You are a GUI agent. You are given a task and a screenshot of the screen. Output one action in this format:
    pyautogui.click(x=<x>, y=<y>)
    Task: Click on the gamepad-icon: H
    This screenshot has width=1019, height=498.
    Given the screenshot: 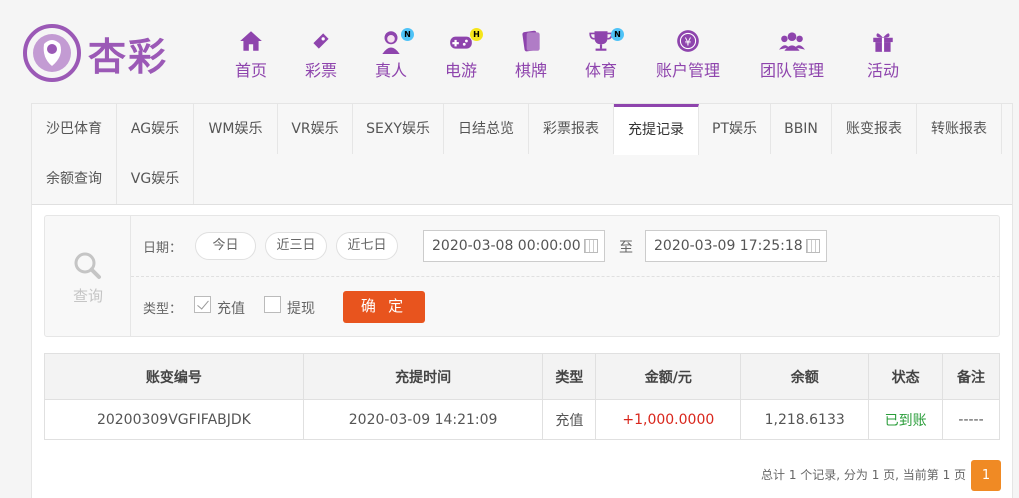 What is the action you would take?
    pyautogui.click(x=461, y=42)
    